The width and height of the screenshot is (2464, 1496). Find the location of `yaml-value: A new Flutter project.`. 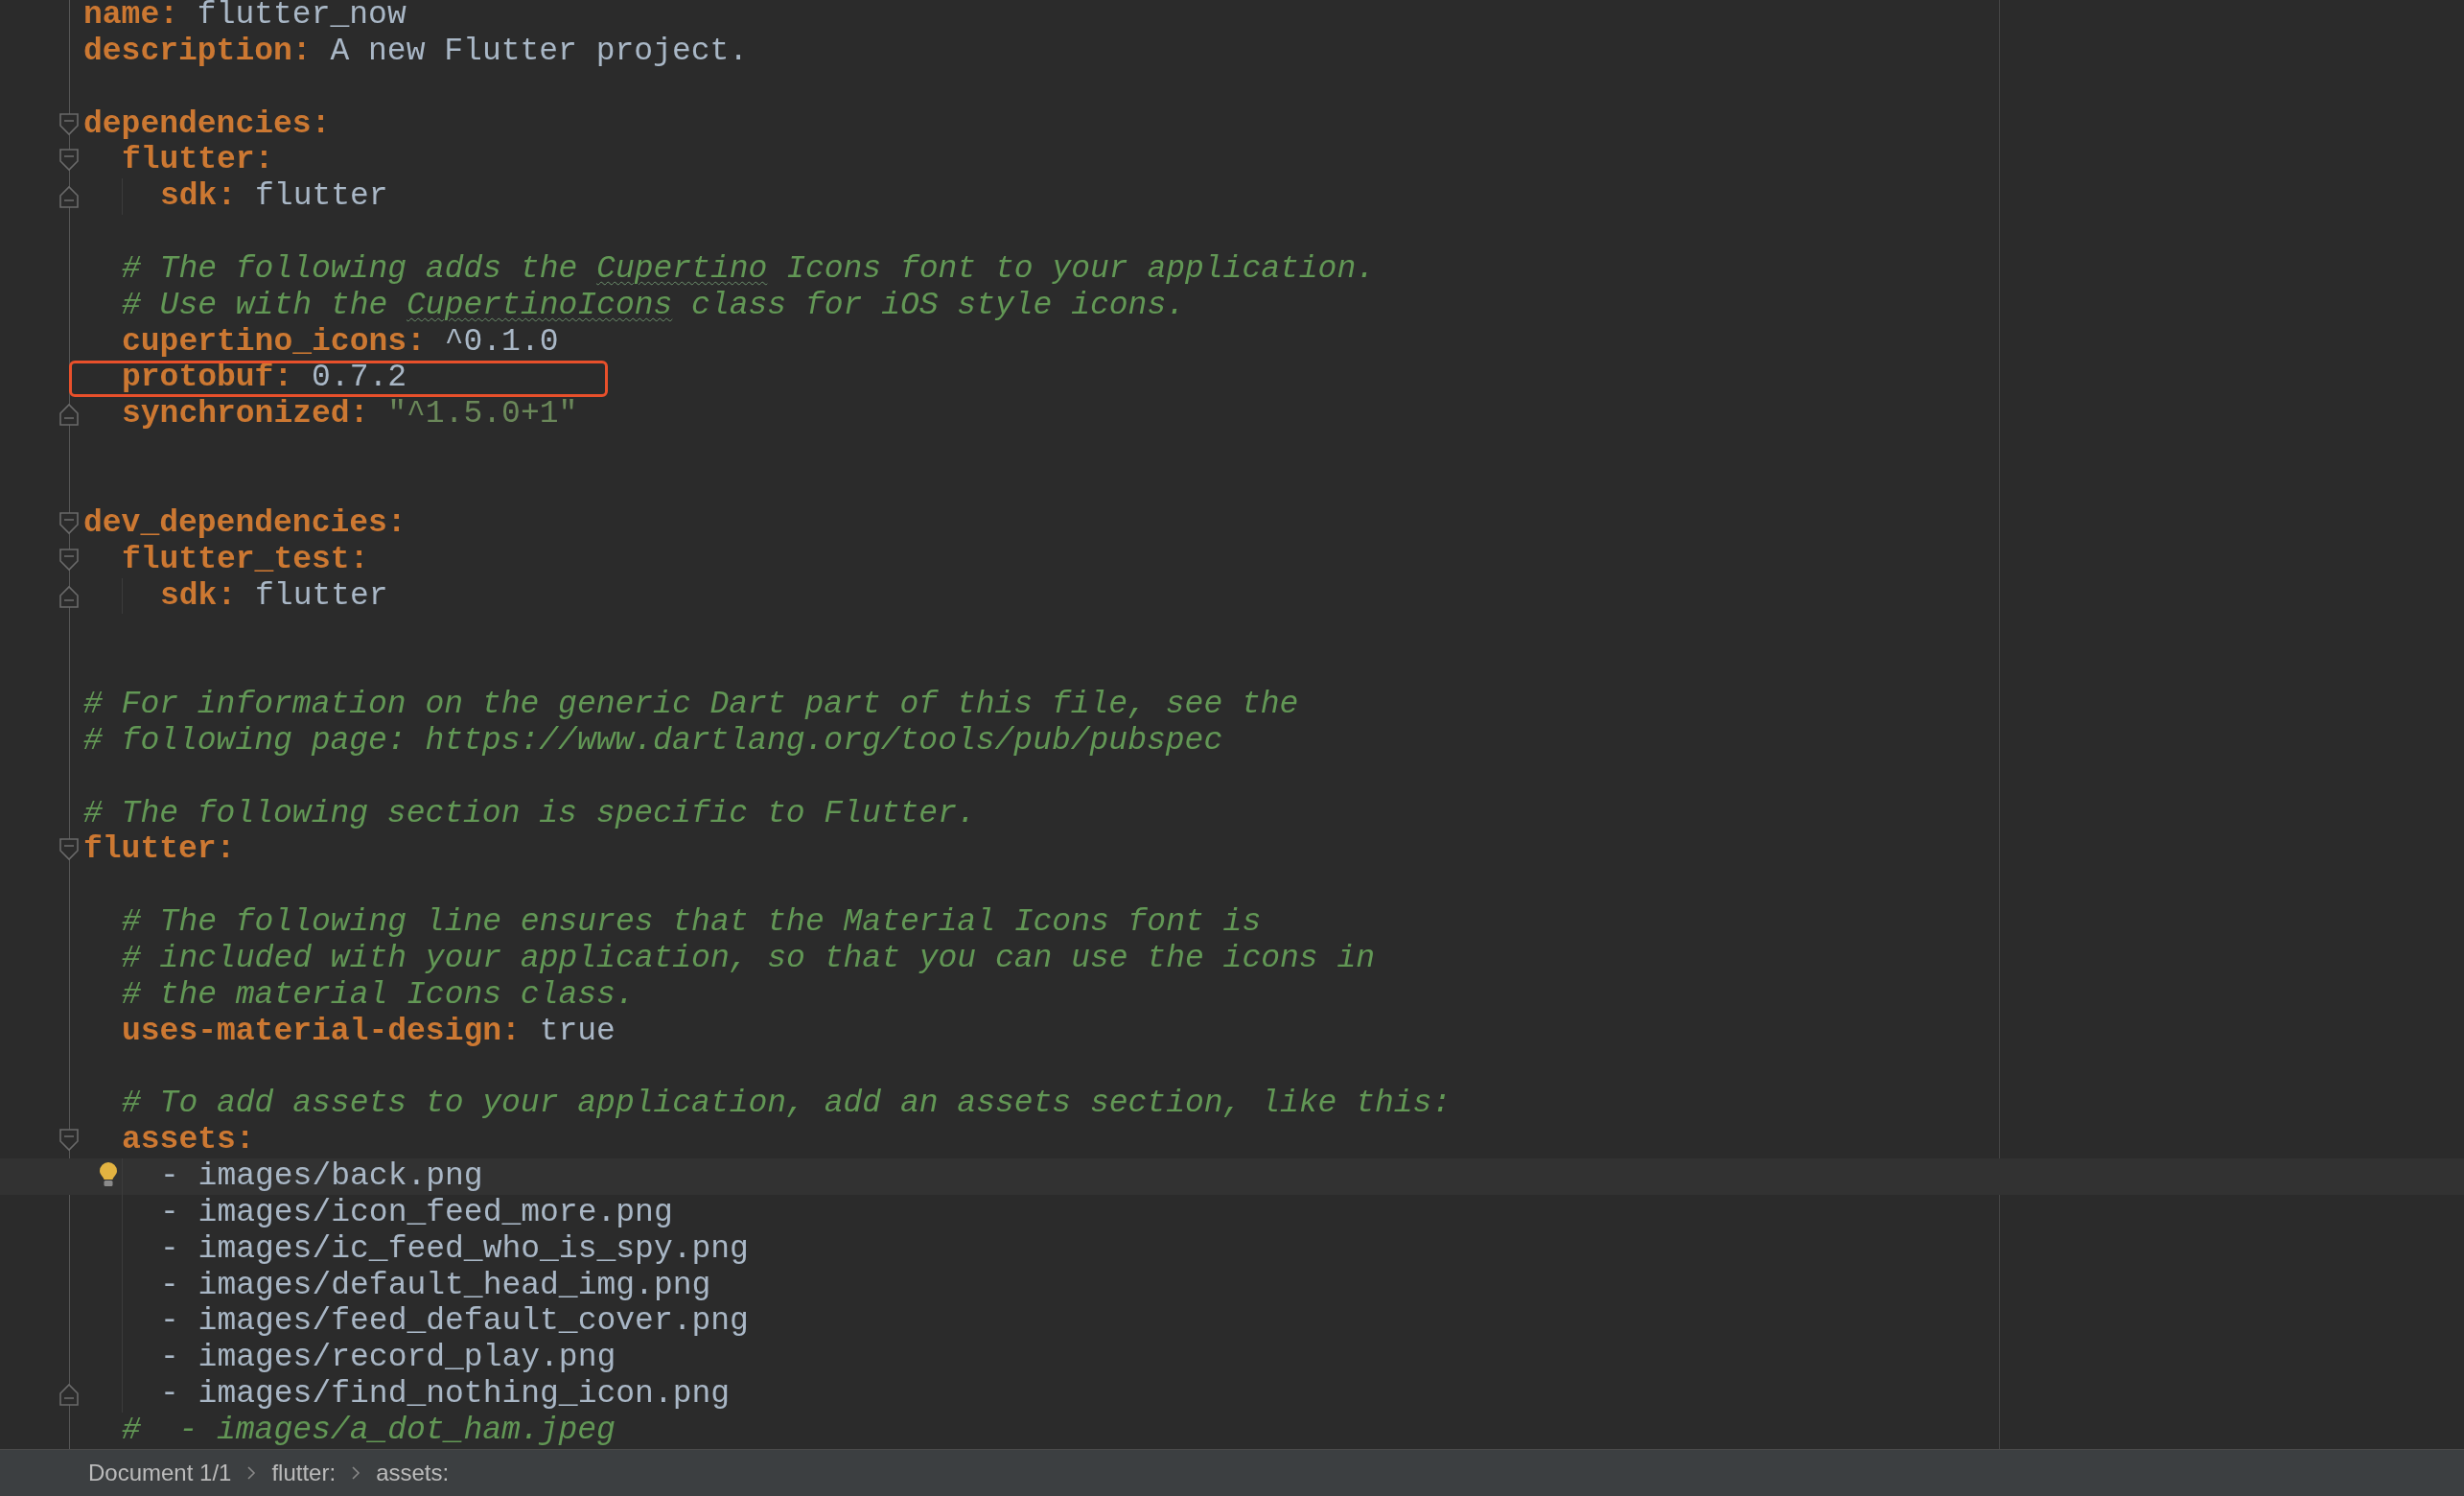

yaml-value: A new Flutter project. is located at coordinates (539, 51).